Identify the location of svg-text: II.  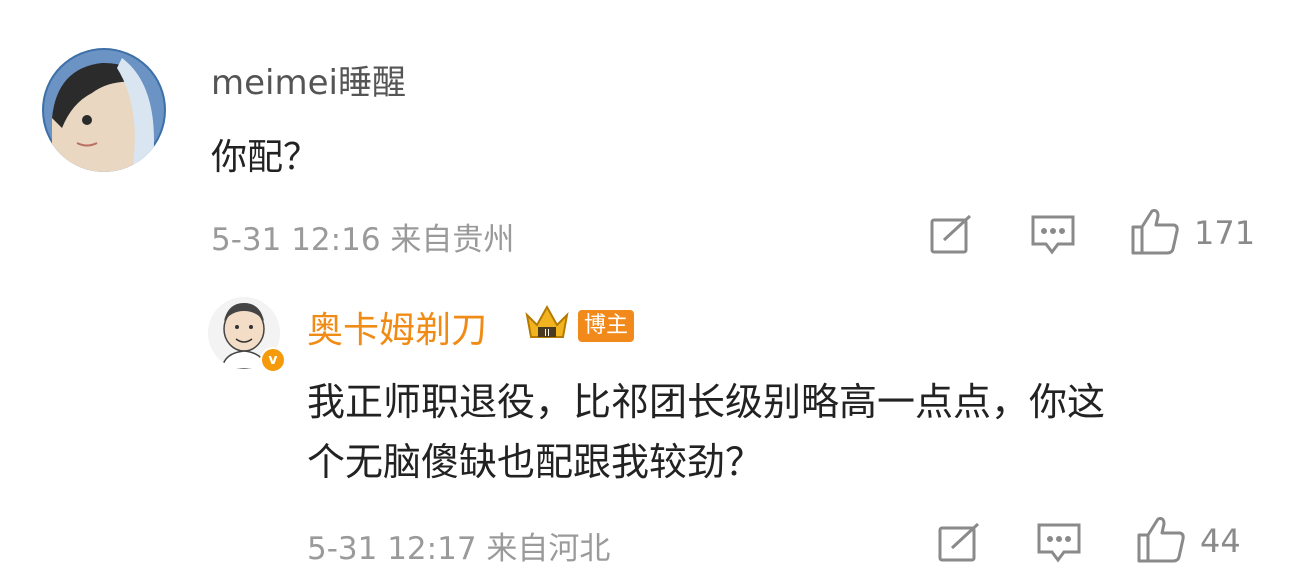
(547, 333).